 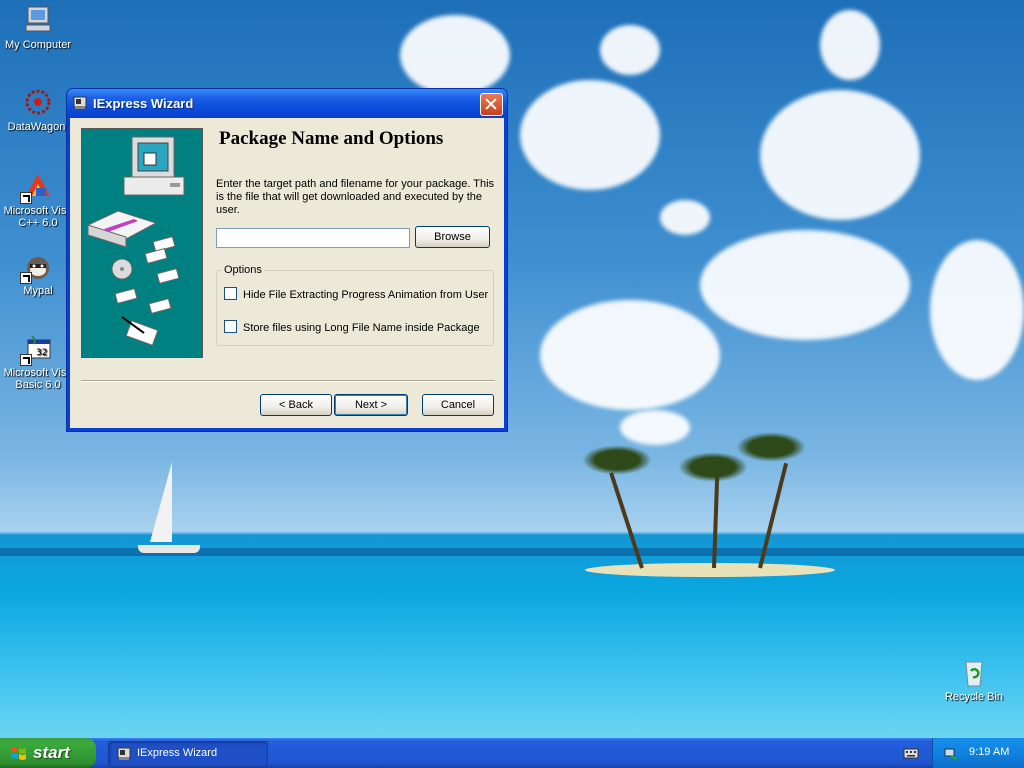 What do you see at coordinates (951, 753) in the screenshot?
I see `network-icon` at bounding box center [951, 753].